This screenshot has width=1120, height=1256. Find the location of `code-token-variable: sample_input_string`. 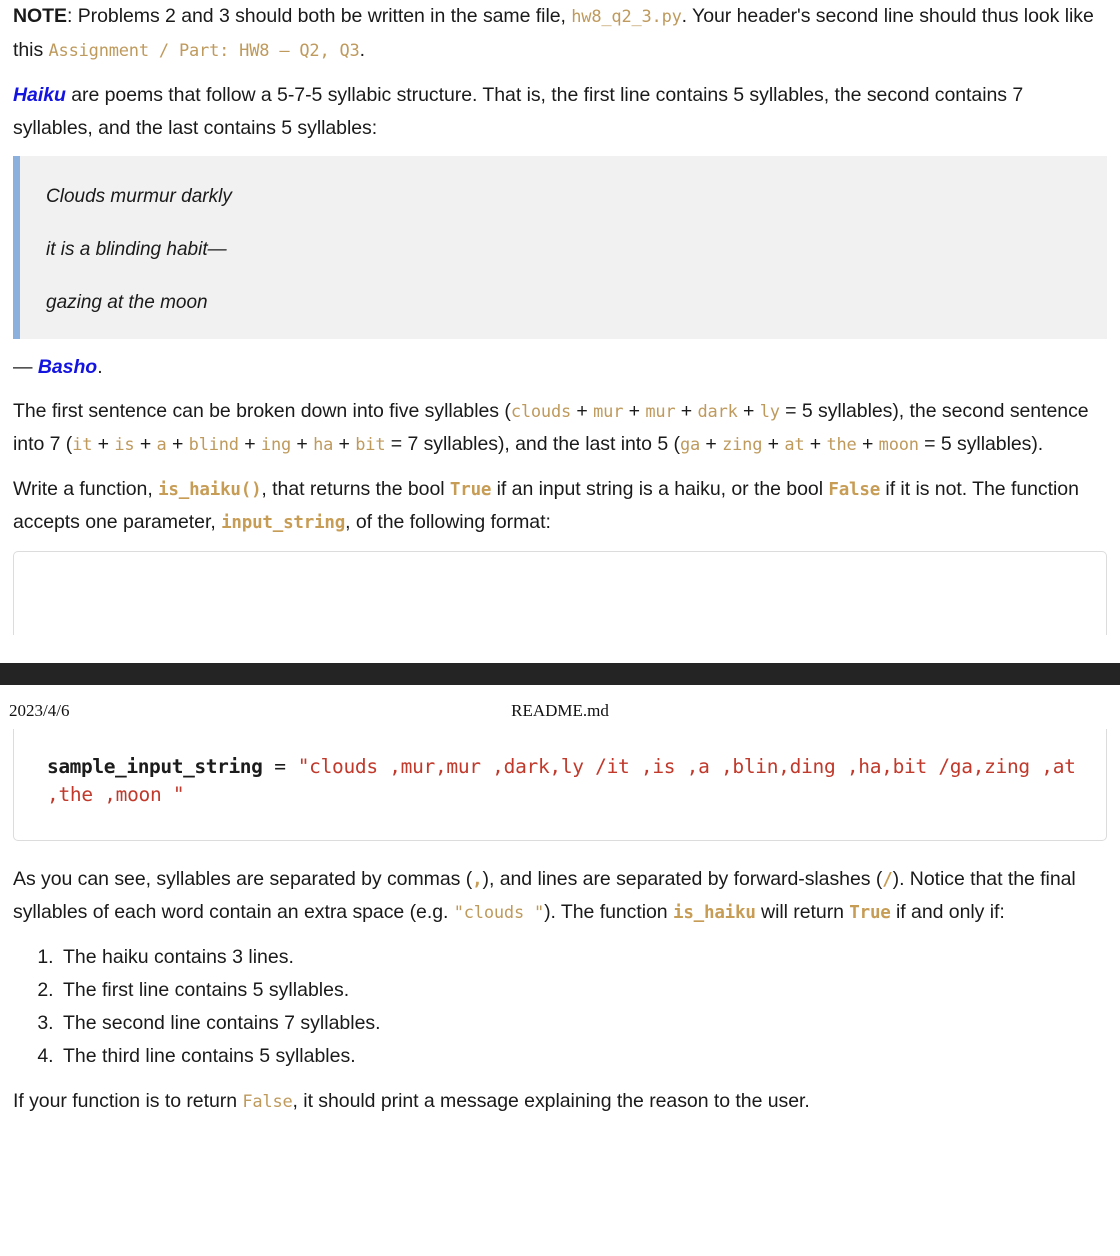

code-token-variable: sample_input_string is located at coordinates (155, 766).